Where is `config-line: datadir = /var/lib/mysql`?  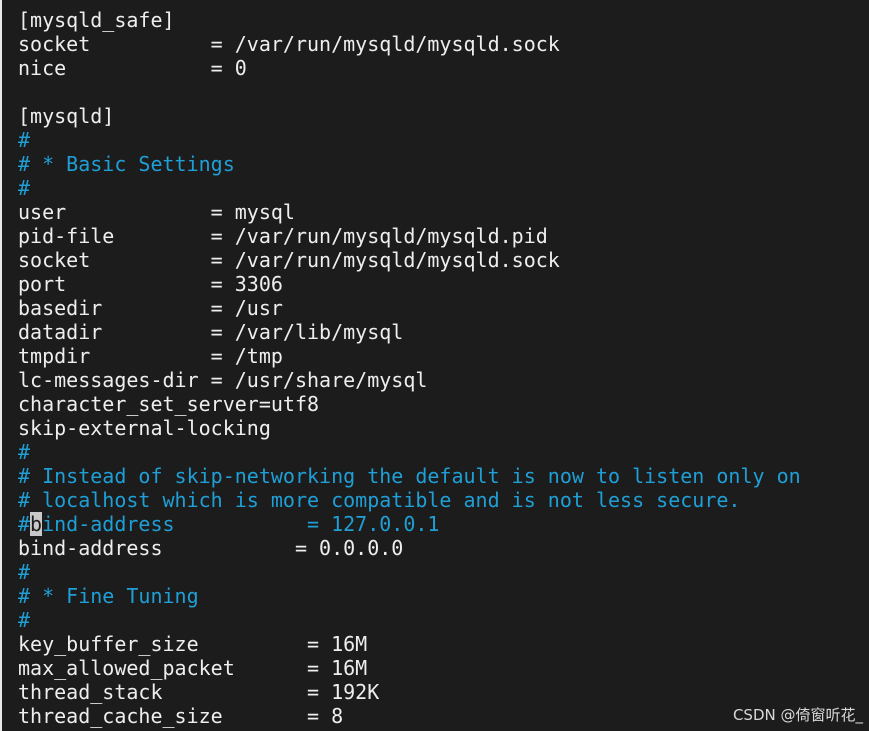 config-line: datadir = /var/lib/mysql is located at coordinates (211, 332).